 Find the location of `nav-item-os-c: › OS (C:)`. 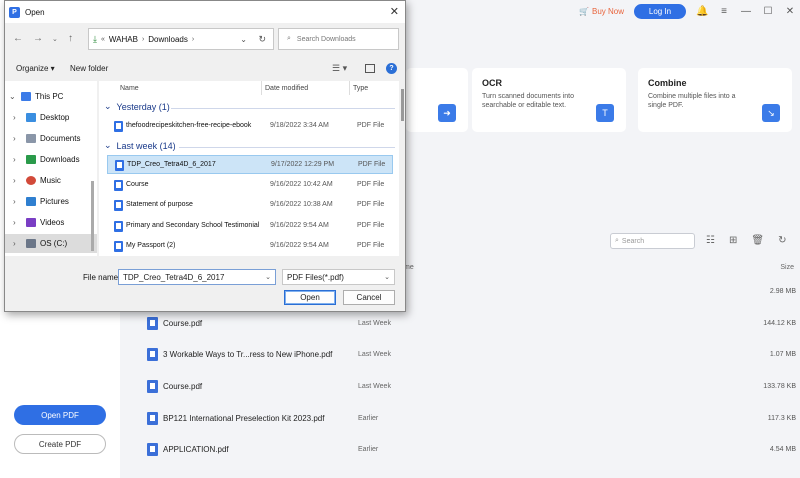

nav-item-os-c: › OS (C:) is located at coordinates (51, 243).